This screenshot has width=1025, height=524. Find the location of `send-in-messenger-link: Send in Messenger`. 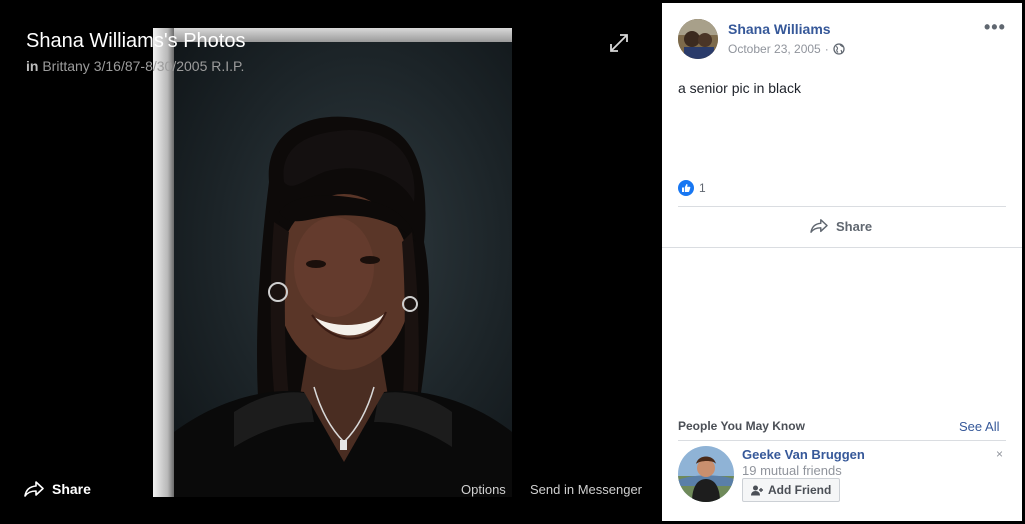

send-in-messenger-link: Send in Messenger is located at coordinates (586, 489).